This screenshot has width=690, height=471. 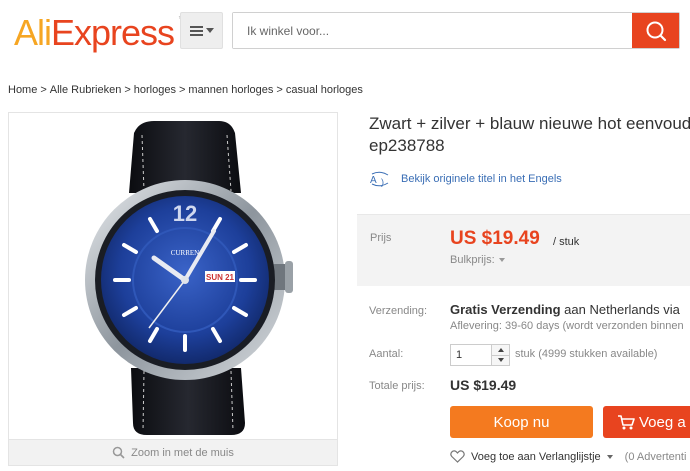 I want to click on price-label: Prijs, so click(x=381, y=238).